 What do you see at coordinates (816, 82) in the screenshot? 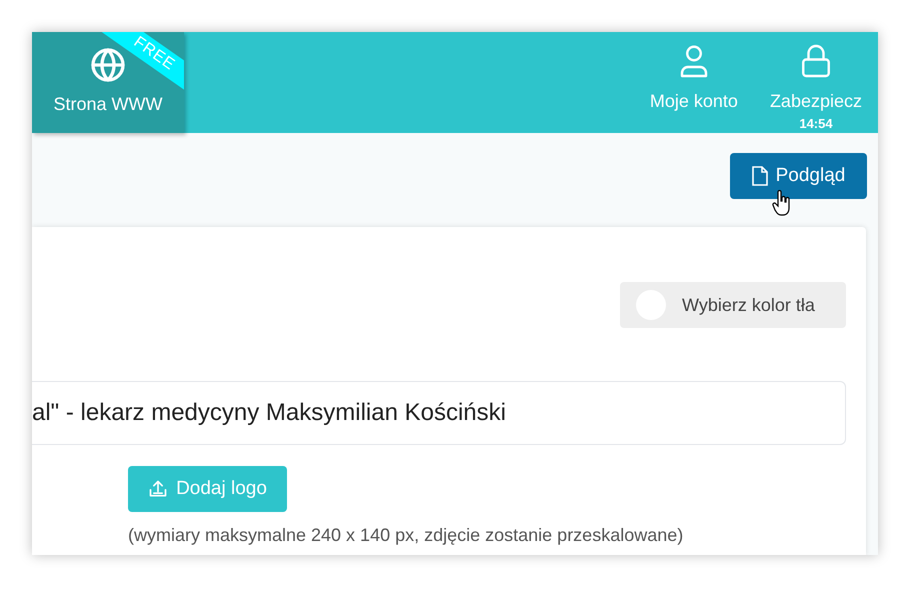
I see `account-link: Zabezpiecz 14:54` at bounding box center [816, 82].